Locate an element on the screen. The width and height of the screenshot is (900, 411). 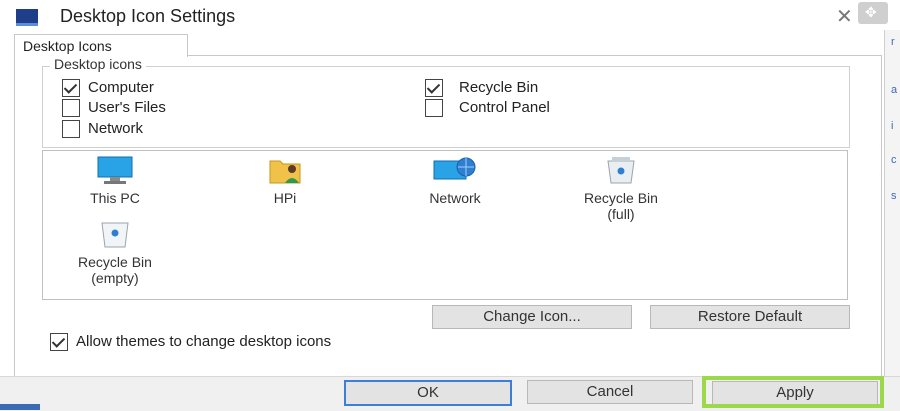
window-title: Desktop Icon Settings is located at coordinates (148, 16).